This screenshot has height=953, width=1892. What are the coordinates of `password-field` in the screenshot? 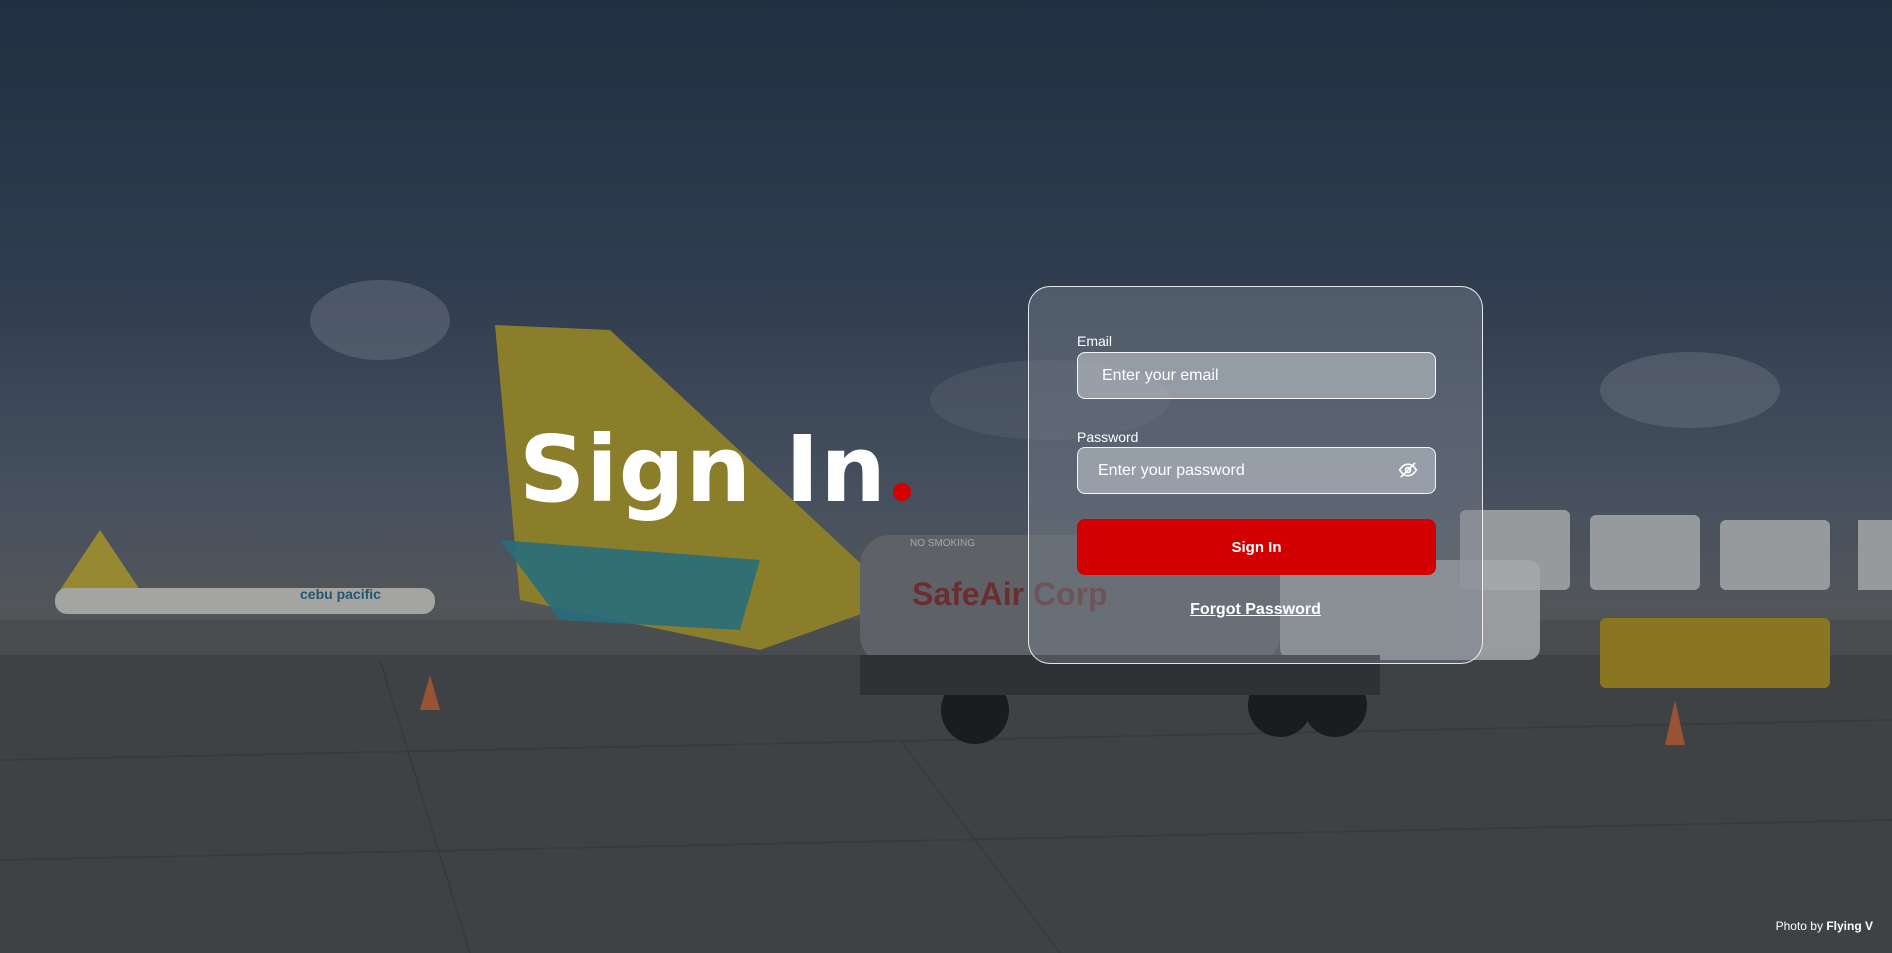 It's located at (1255, 470).